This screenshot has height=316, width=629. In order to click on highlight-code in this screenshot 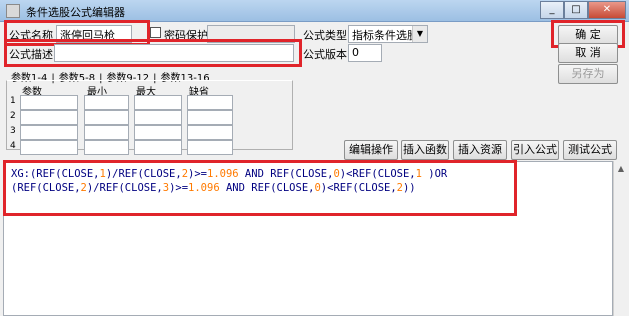, I will do `click(260, 188)`.